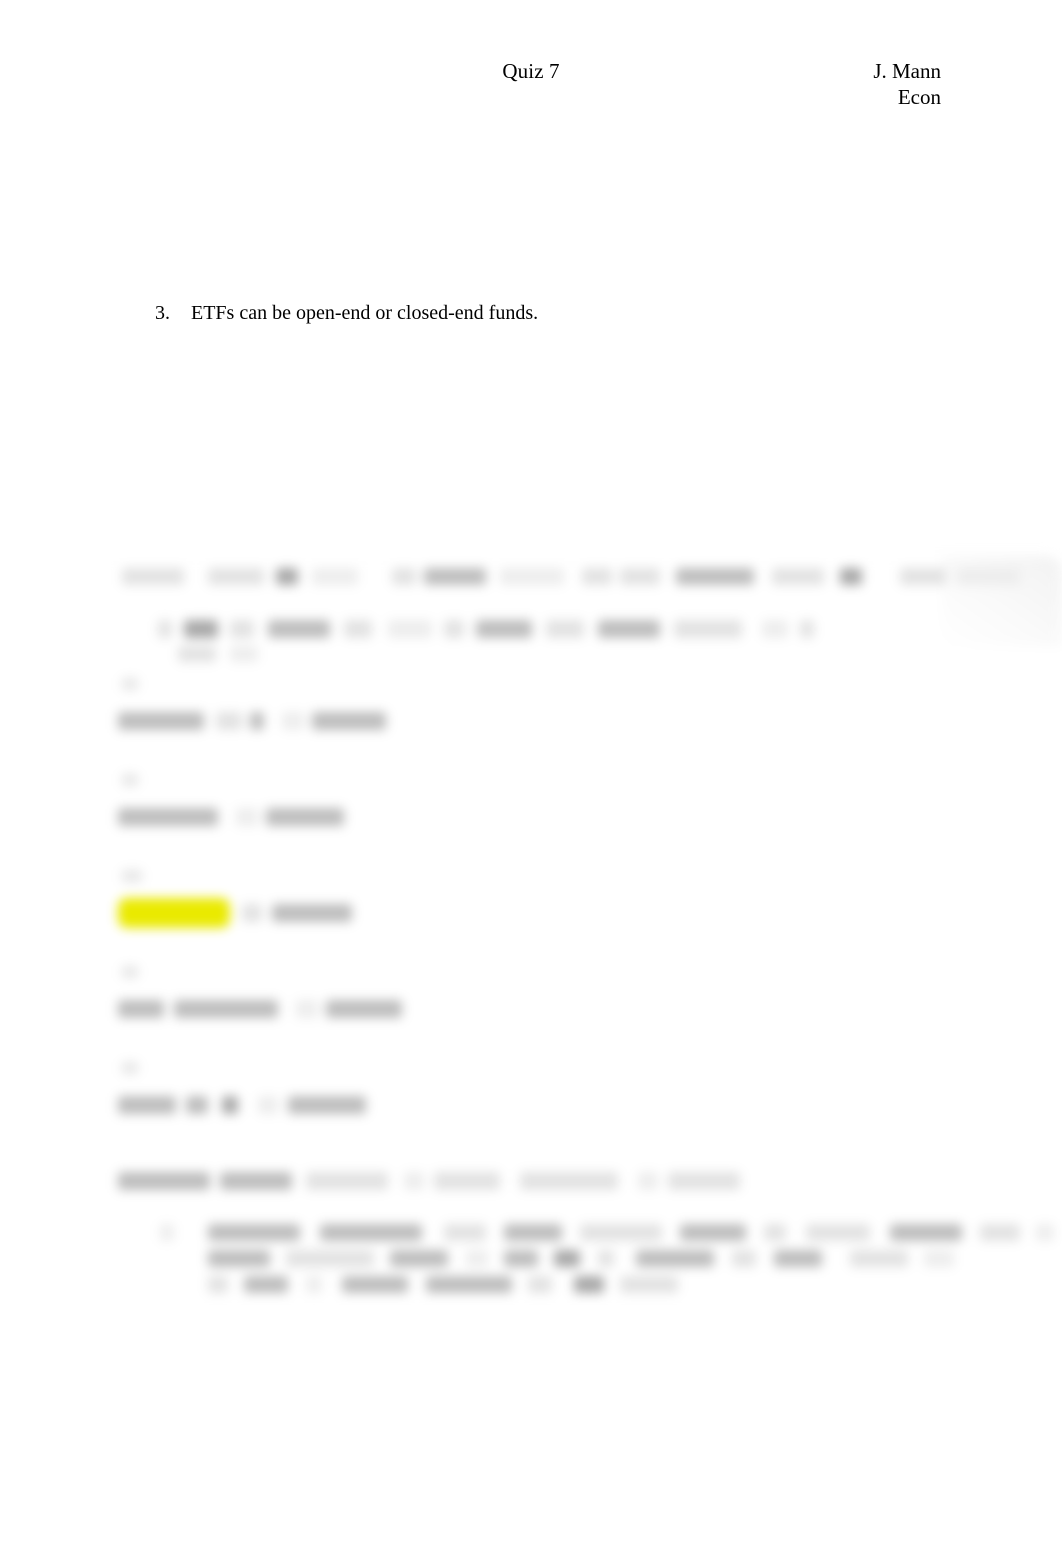  What do you see at coordinates (581, 577) in the screenshot?
I see `redacted-toolbar-row` at bounding box center [581, 577].